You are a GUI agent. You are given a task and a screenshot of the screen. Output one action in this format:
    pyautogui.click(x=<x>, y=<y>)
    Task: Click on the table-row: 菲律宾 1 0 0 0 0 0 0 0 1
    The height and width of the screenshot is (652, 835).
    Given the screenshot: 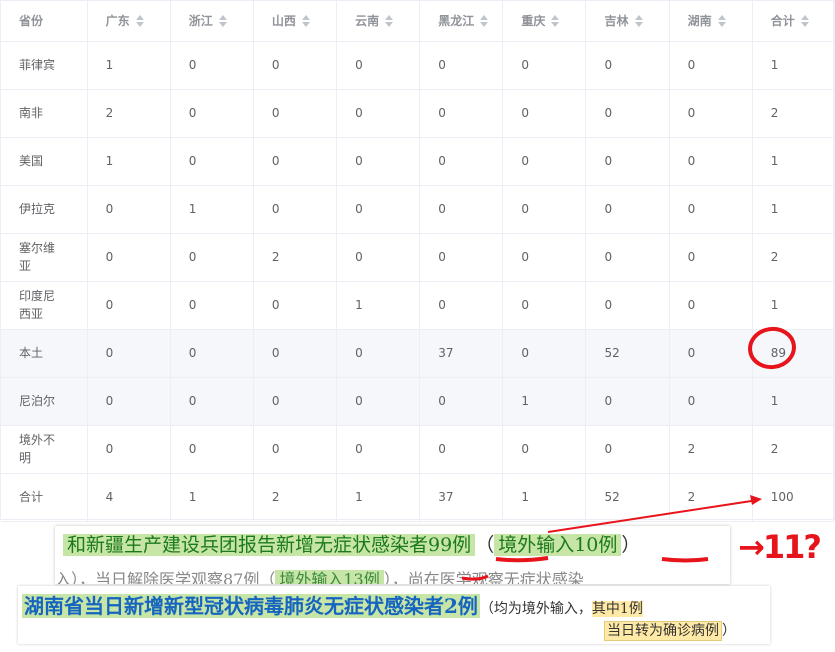 What is the action you would take?
    pyautogui.click(x=418, y=65)
    